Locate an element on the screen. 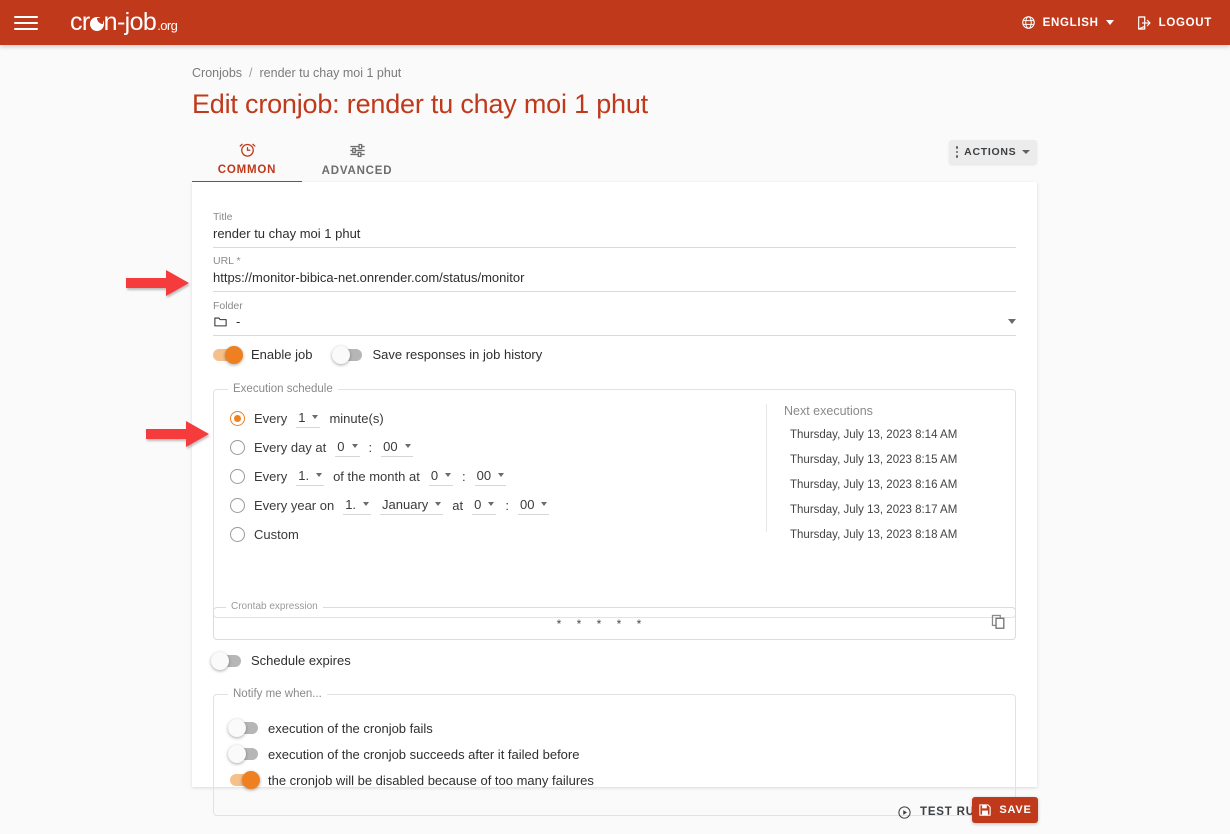 This screenshot has height=834, width=1230. schedule-option-1-text-2: : is located at coordinates (370, 447).